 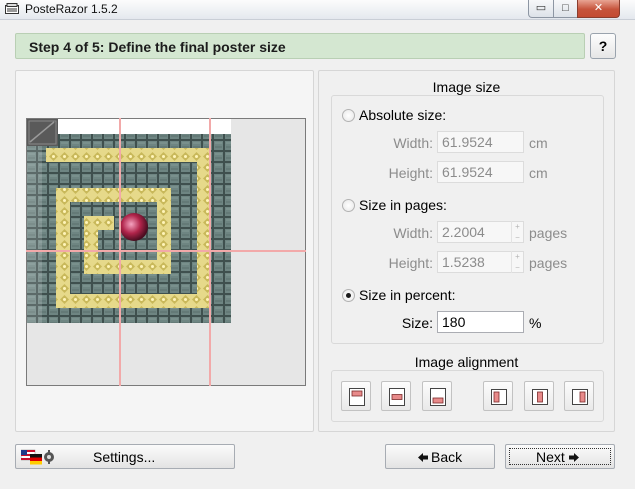 What do you see at coordinates (410, 173) in the screenshot?
I see `absolute-height-label: Height:` at bounding box center [410, 173].